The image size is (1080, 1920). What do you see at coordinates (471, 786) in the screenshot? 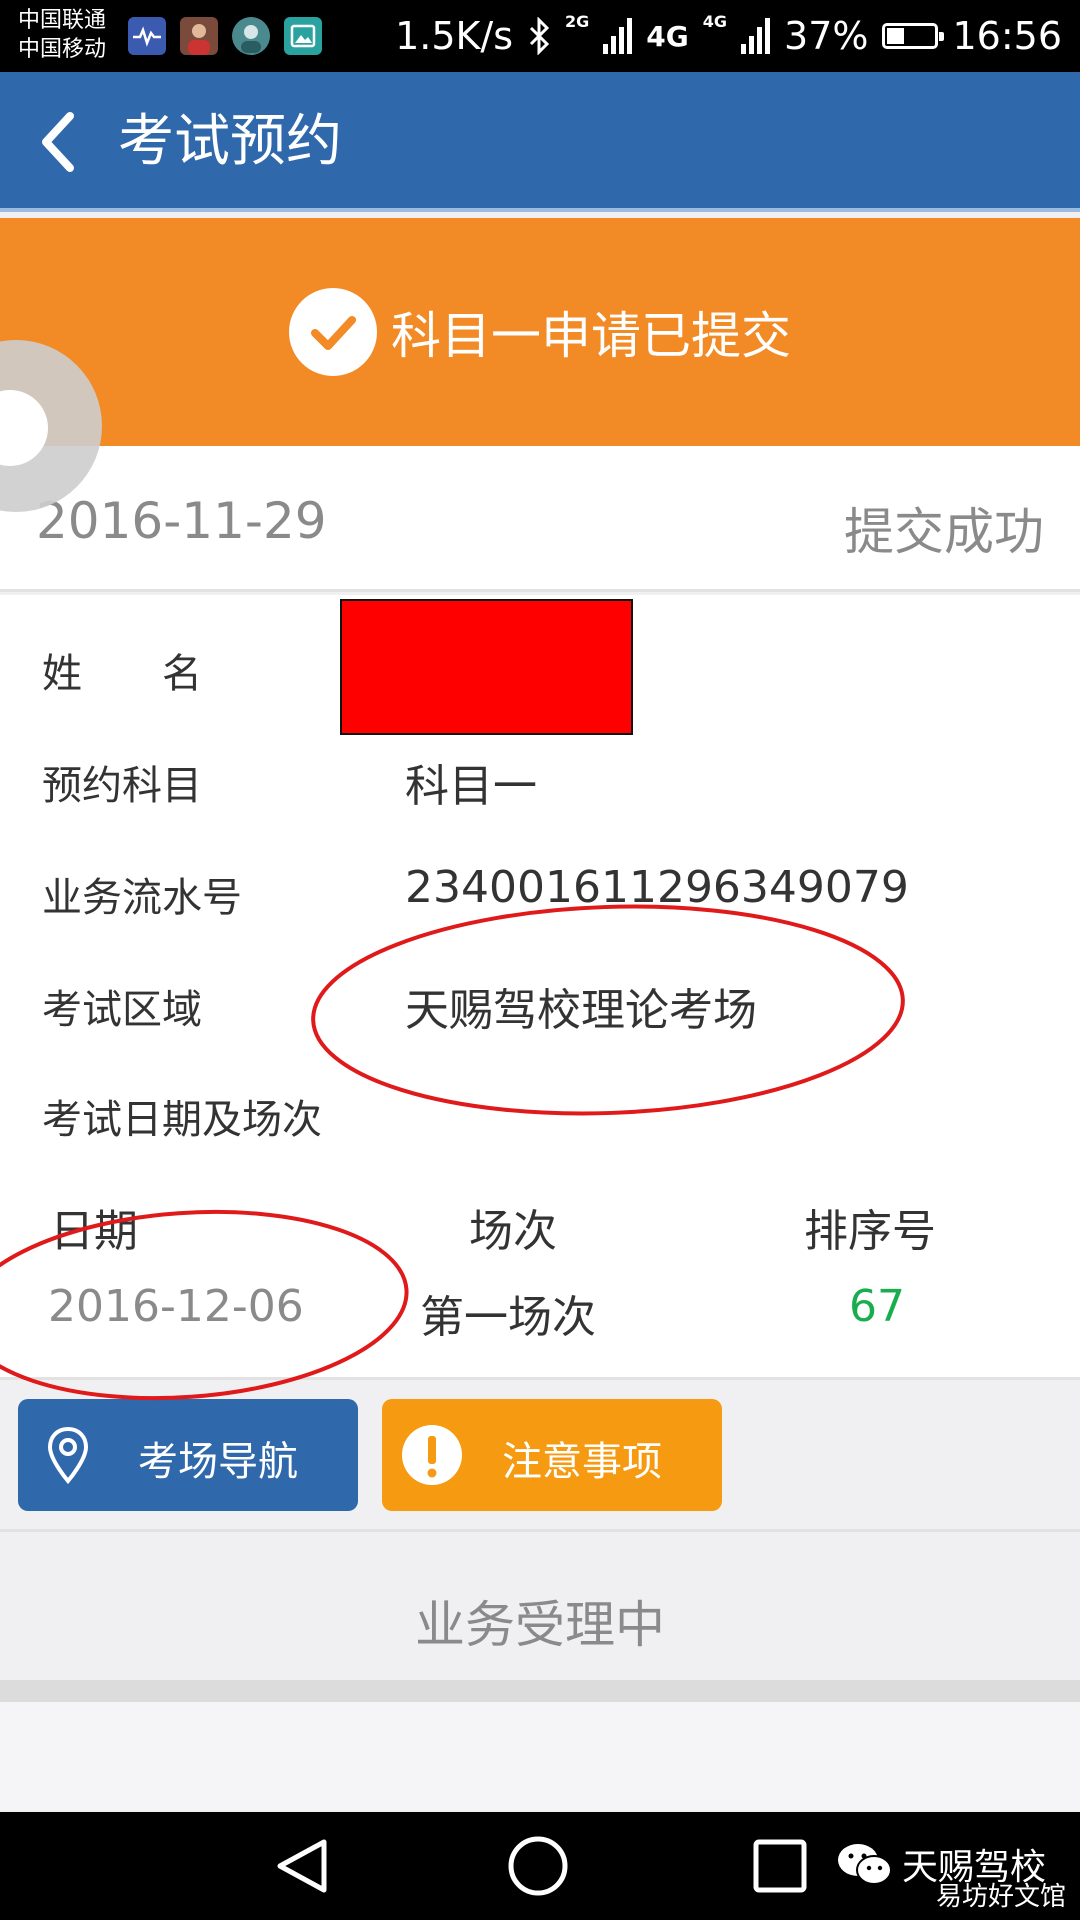
I see `subject-value: 科目一` at bounding box center [471, 786].